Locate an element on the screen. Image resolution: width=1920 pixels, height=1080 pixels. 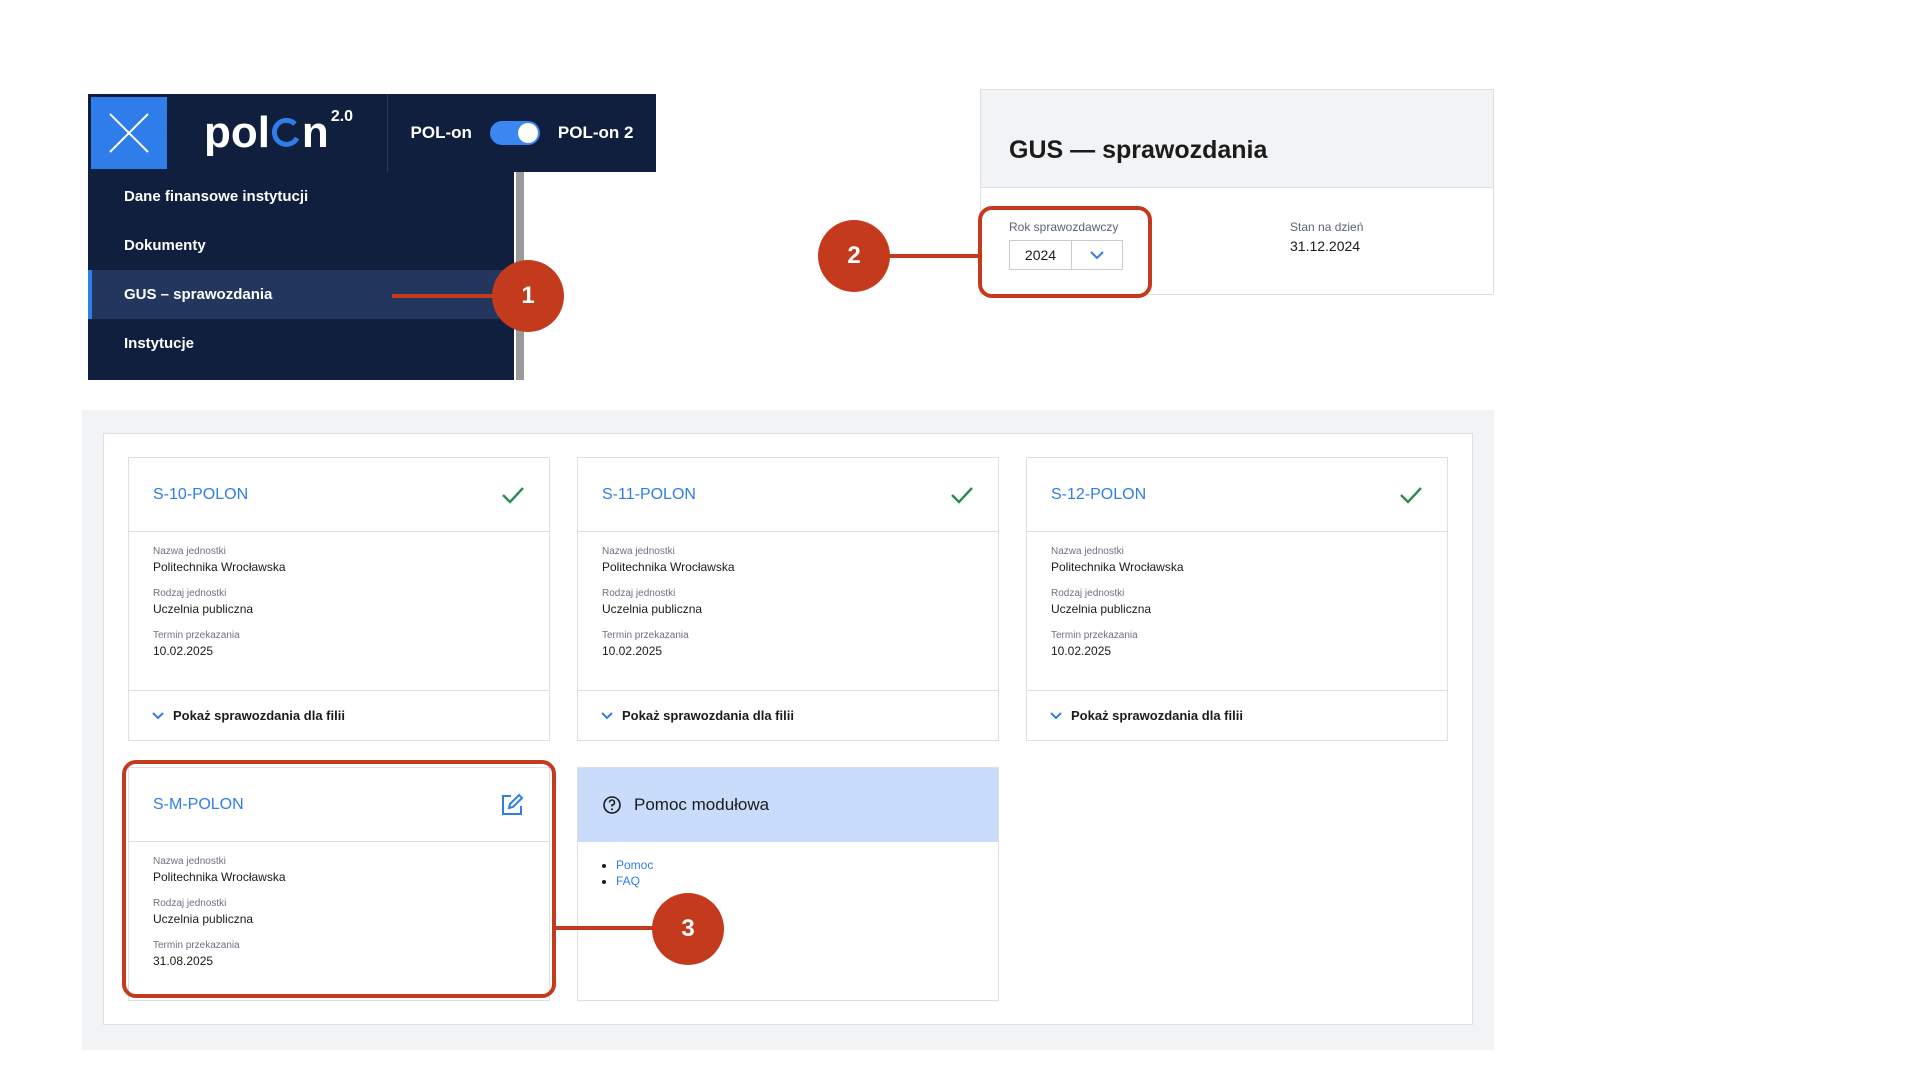
menu-item-institutions: Instytucje is located at coordinates (301, 343).